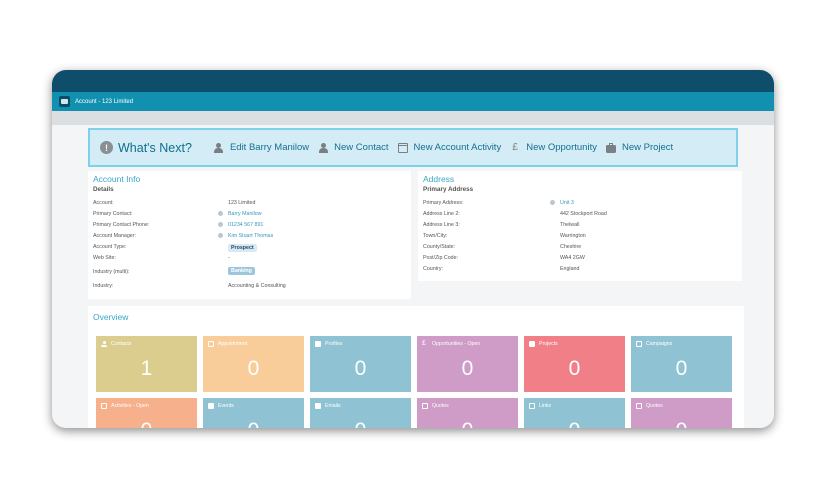 This screenshot has height=500, width=833. I want to click on action-label: New Account Activity, so click(457, 147).